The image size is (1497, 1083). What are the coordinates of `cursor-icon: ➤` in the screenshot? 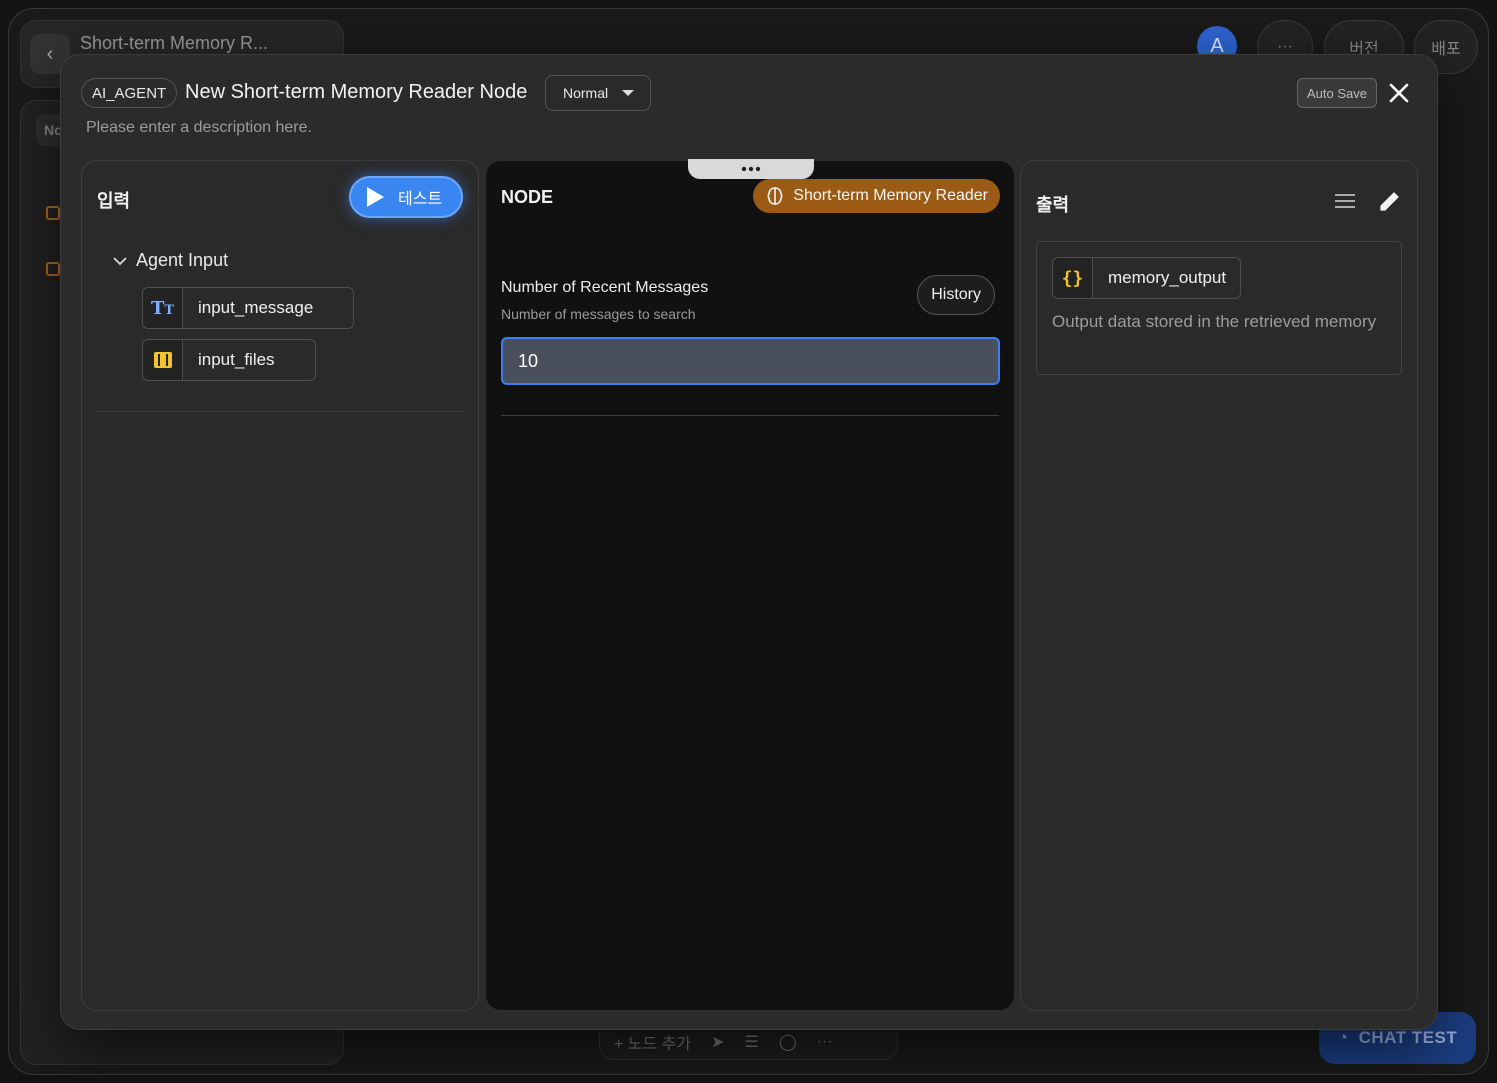 It's located at (717, 1042).